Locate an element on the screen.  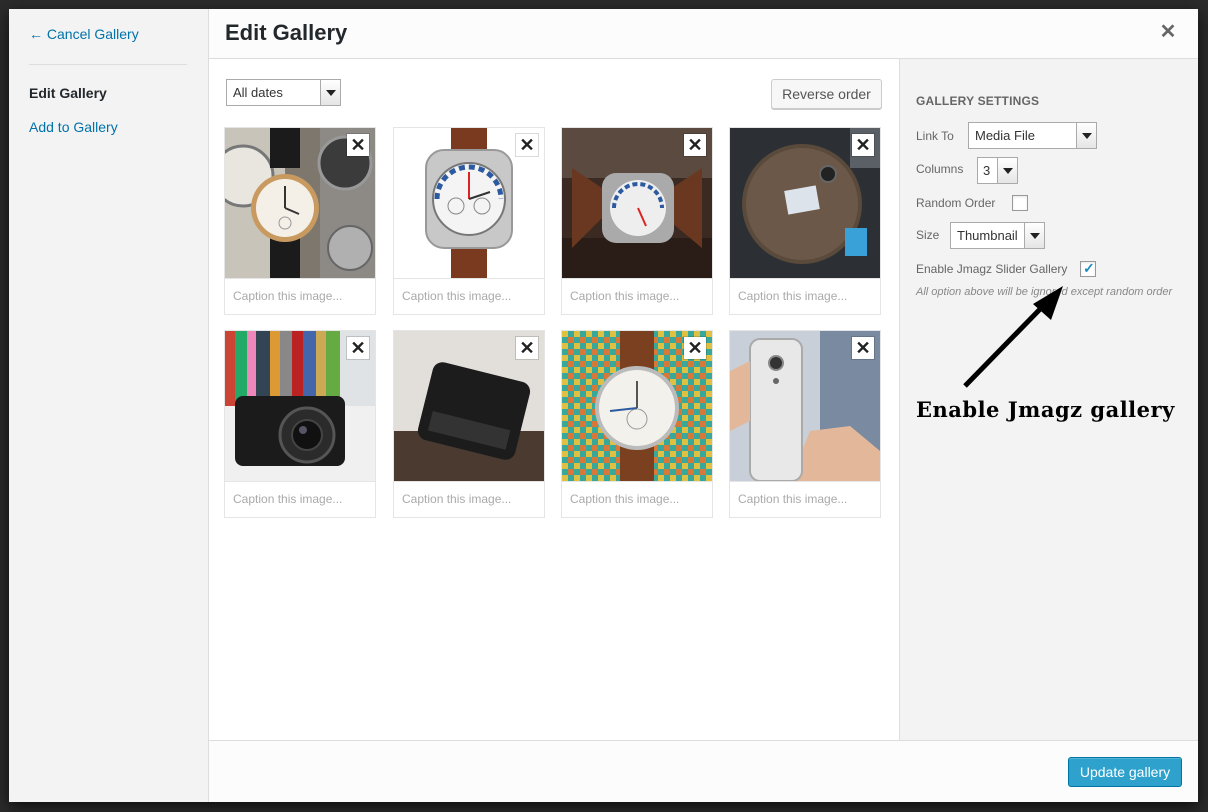
menu-item-edit-gallery: Edit Gallery is located at coordinates (68, 93).